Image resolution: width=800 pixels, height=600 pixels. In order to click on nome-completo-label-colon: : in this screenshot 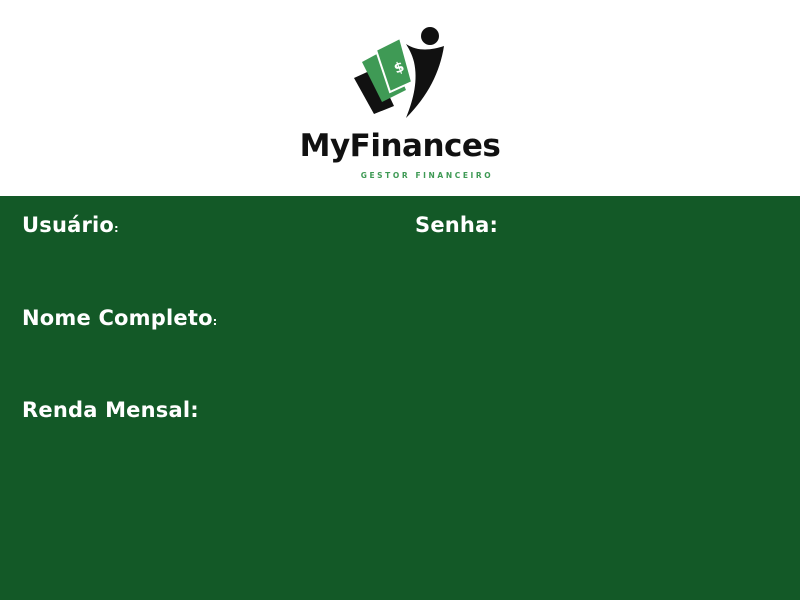, I will do `click(215, 321)`.